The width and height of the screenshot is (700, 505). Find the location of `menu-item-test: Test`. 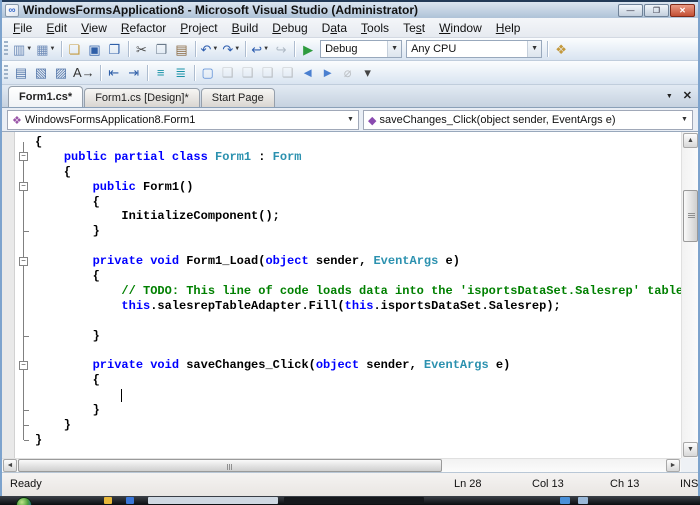

menu-item-test: Test is located at coordinates (414, 27).